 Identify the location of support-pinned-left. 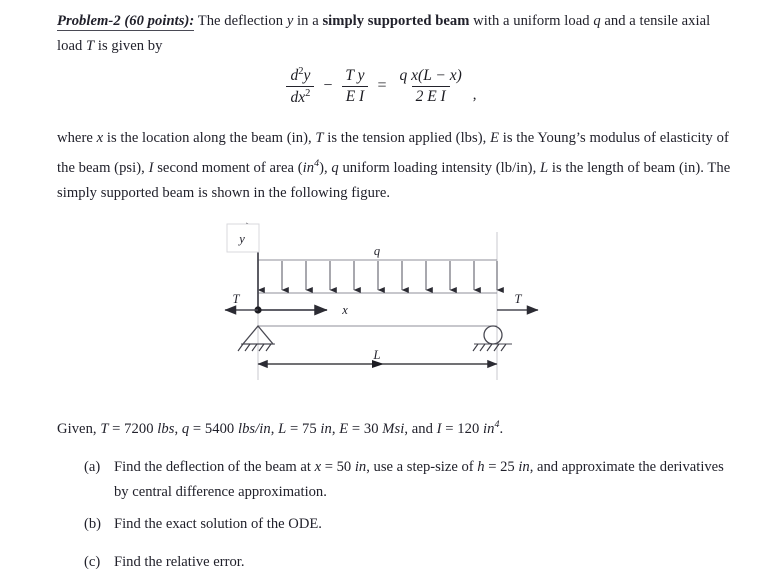
(256, 338).